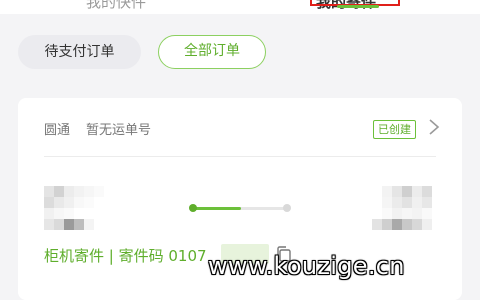 This screenshot has height=300, width=480. What do you see at coordinates (116, 6) in the screenshot?
I see `tab-my-express: 我的快件` at bounding box center [116, 6].